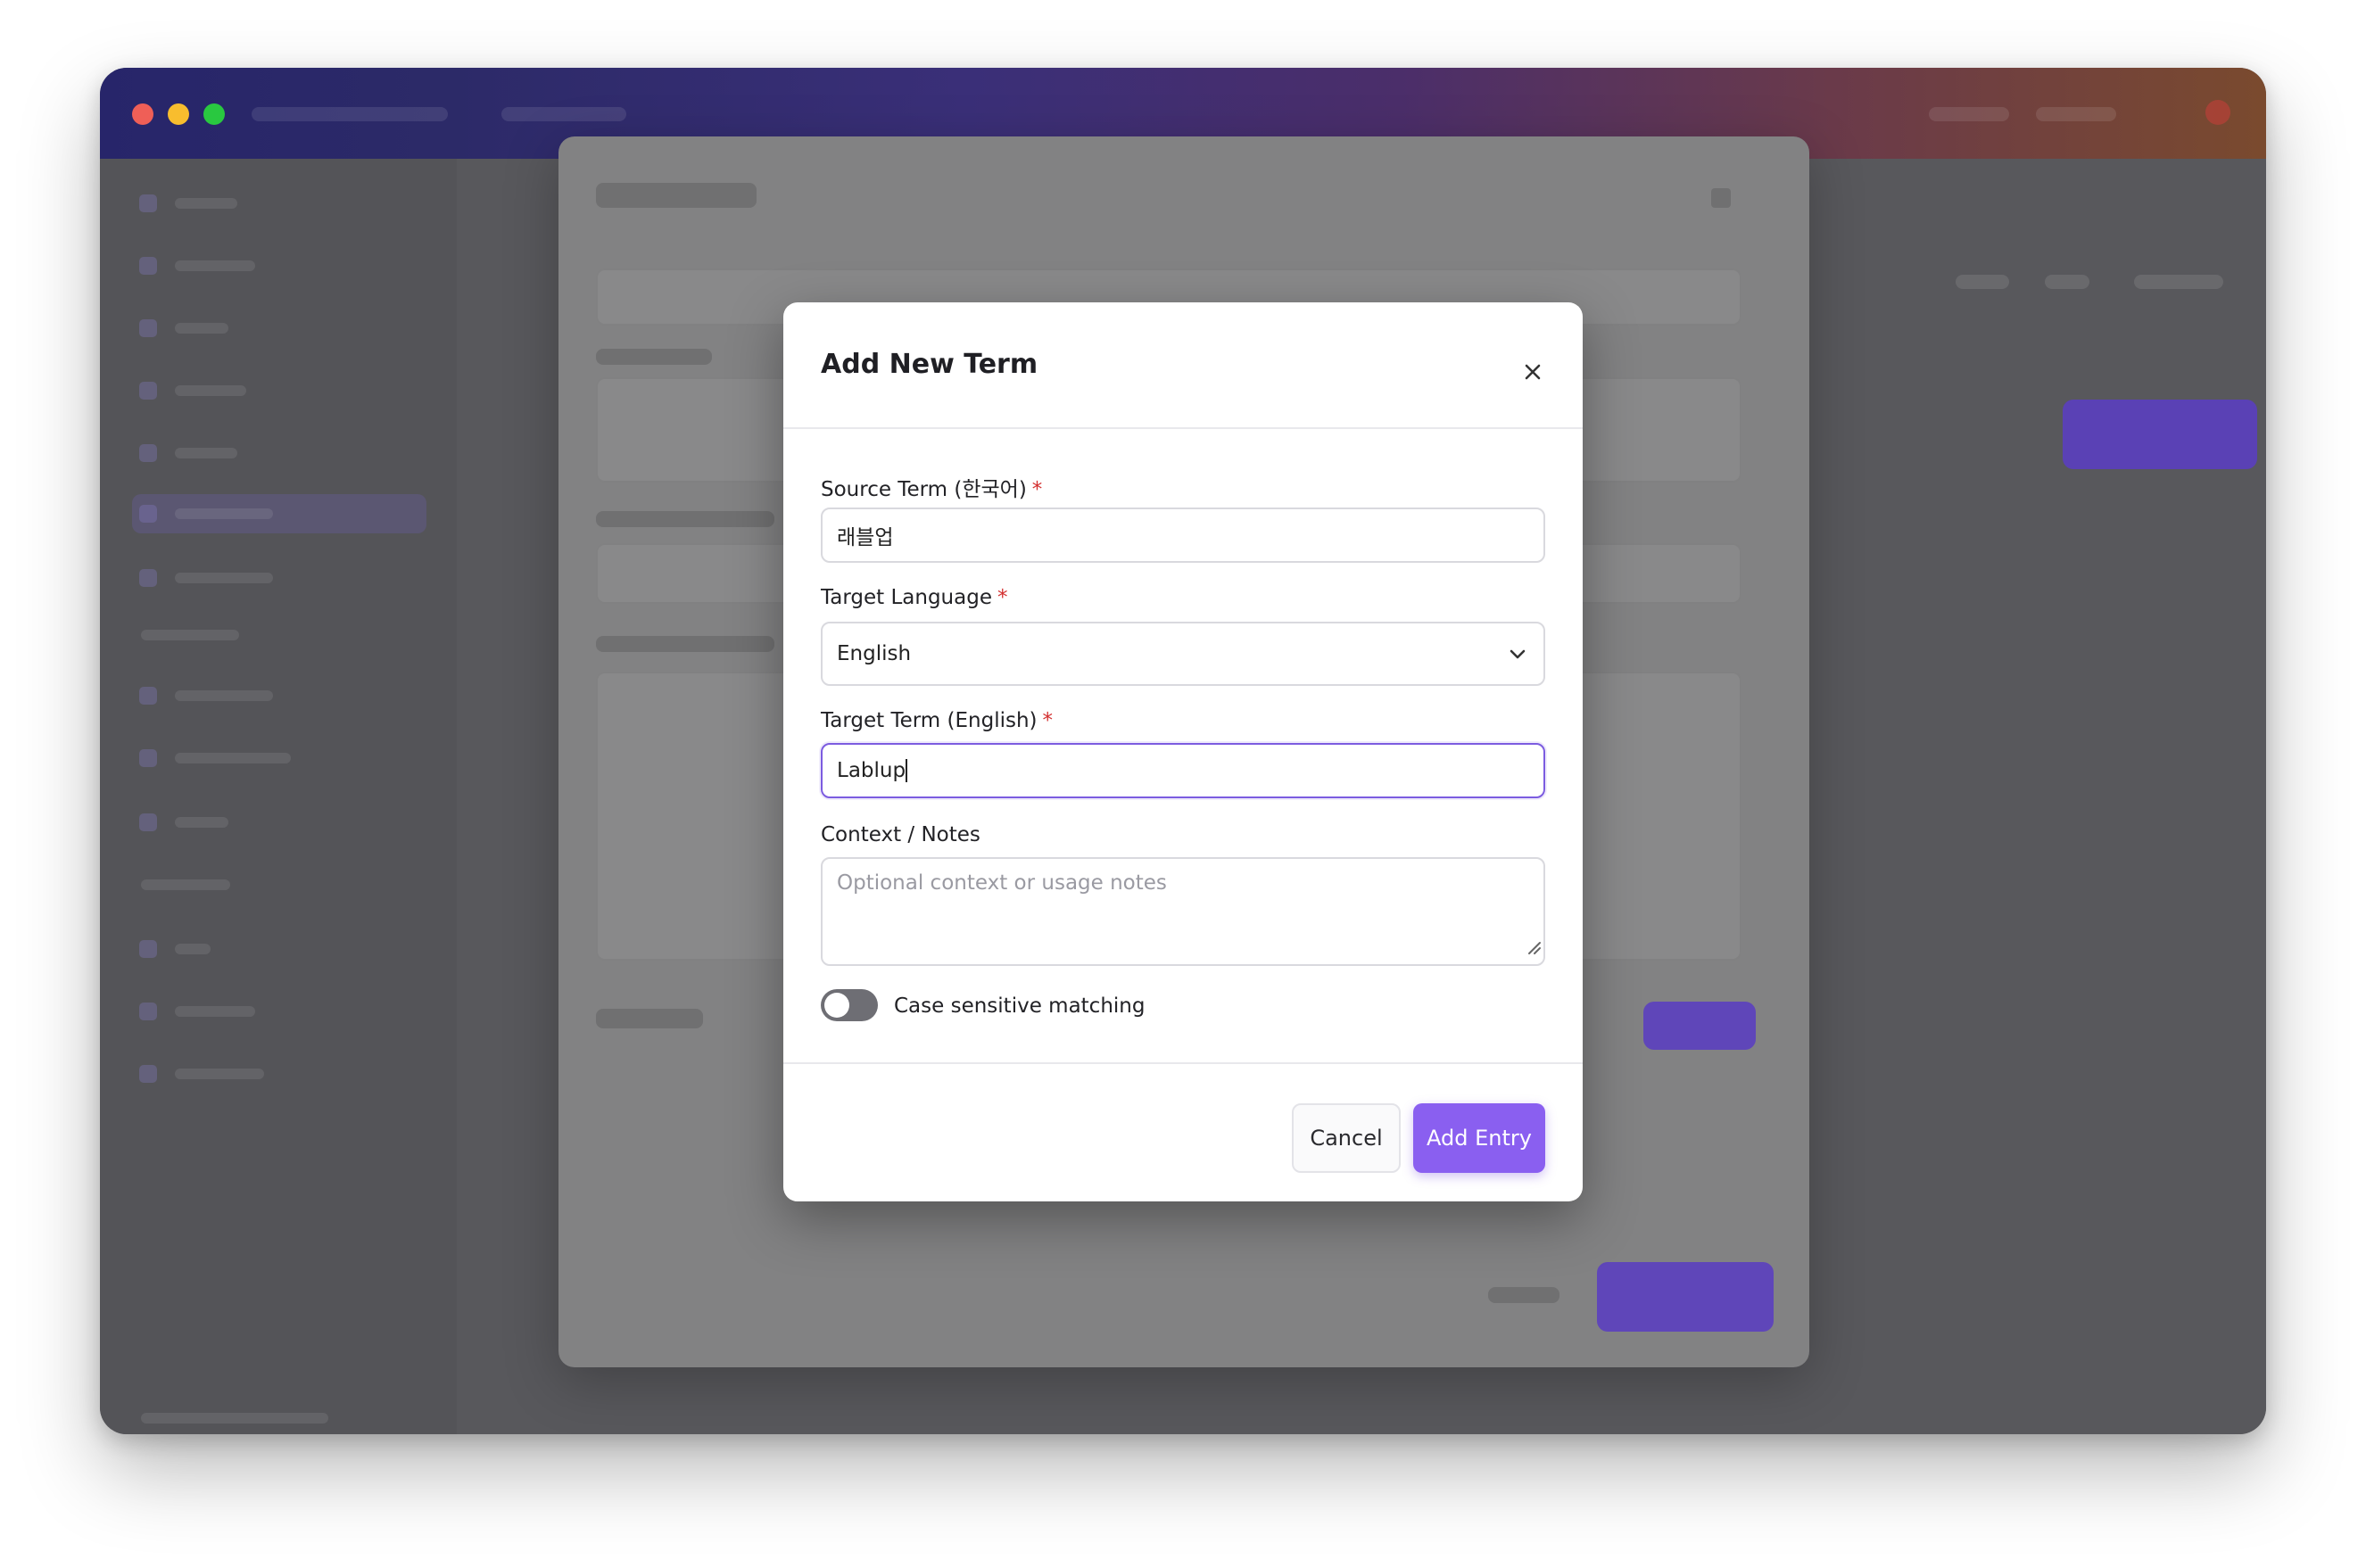  Describe the element at coordinates (142, 114) in the screenshot. I see `window-close-dot` at that location.